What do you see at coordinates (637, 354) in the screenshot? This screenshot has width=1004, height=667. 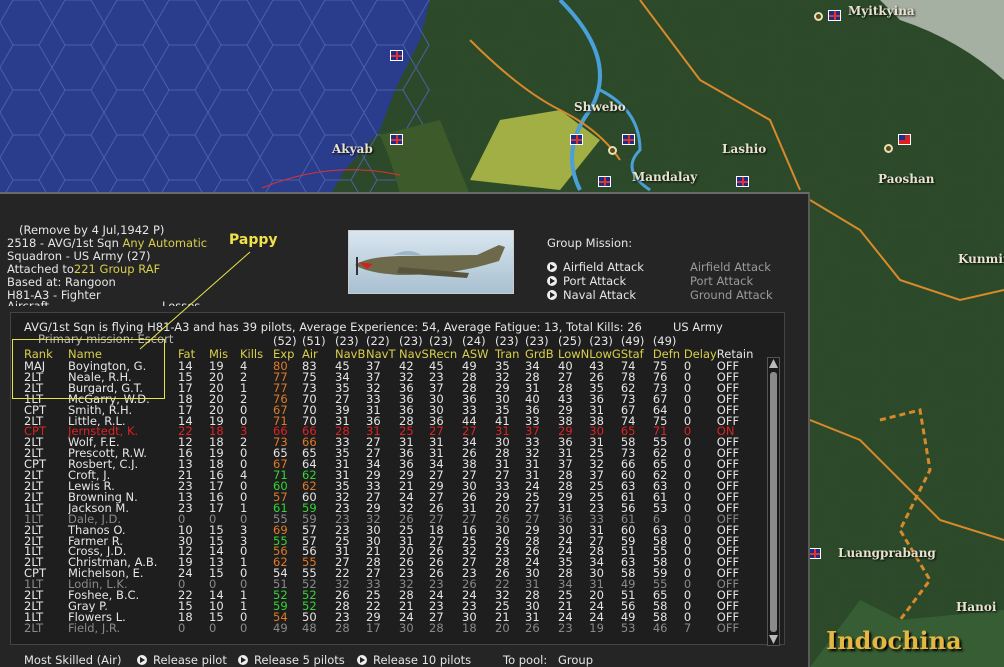 I see `col-staf: Staf` at bounding box center [637, 354].